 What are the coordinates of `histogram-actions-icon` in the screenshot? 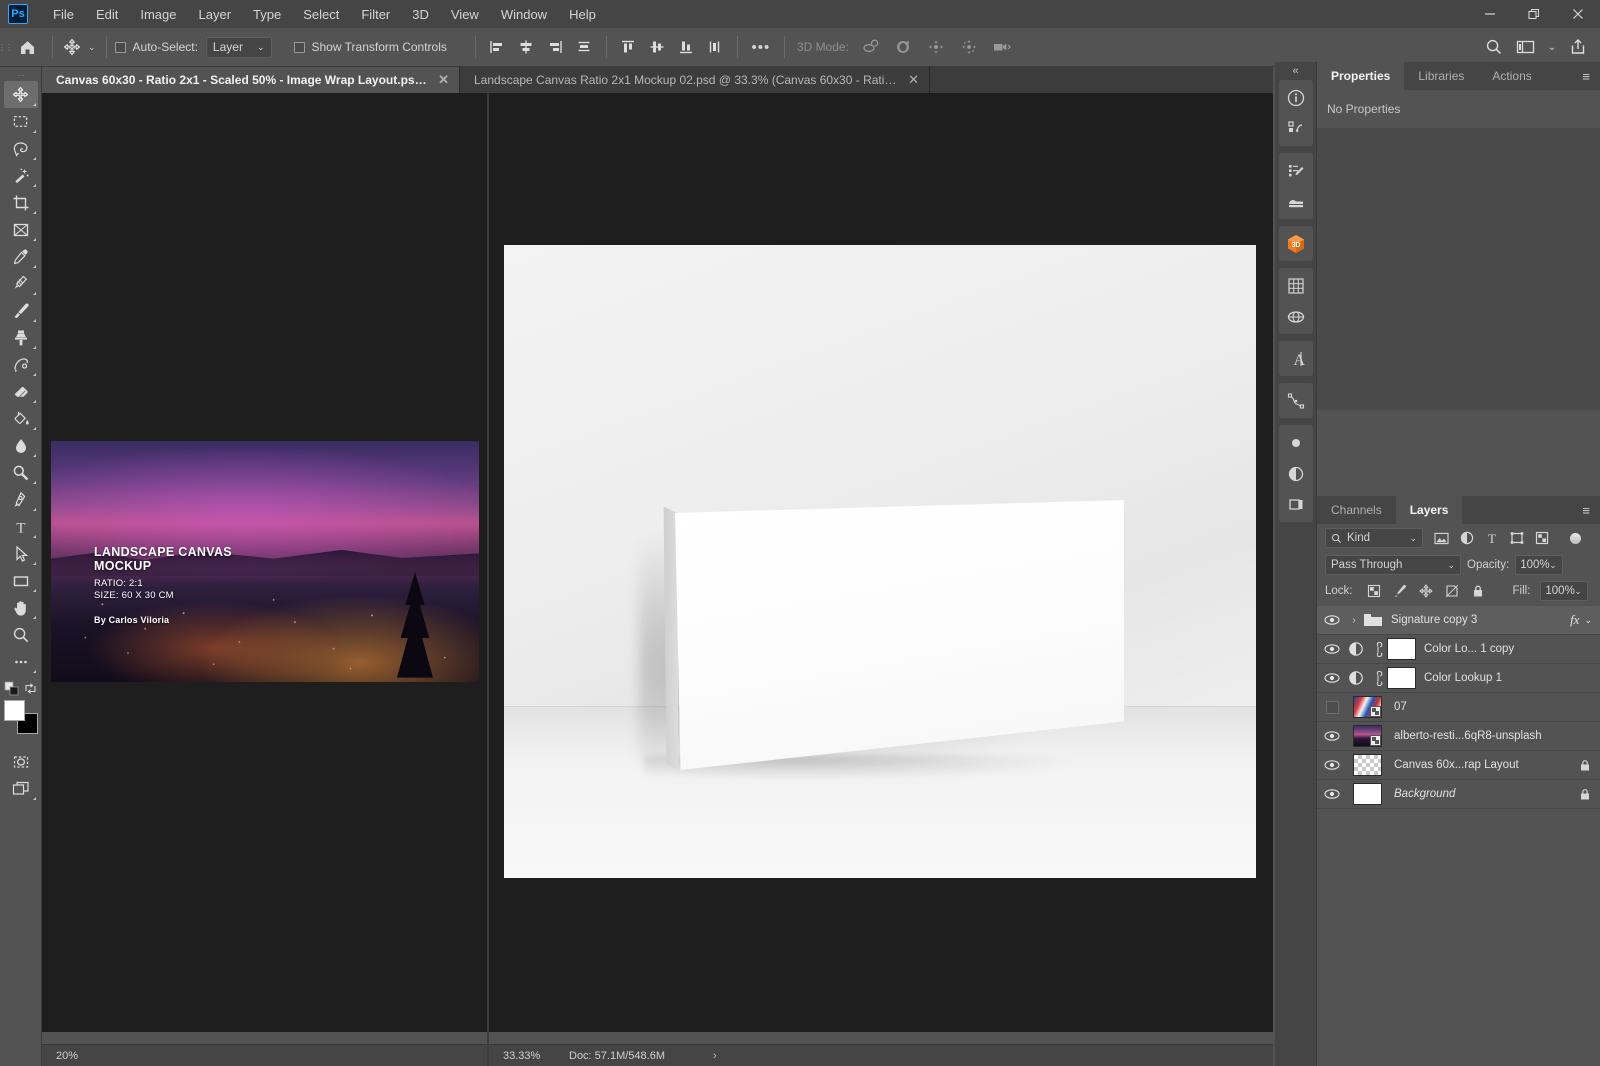 It's located at (1296, 128).